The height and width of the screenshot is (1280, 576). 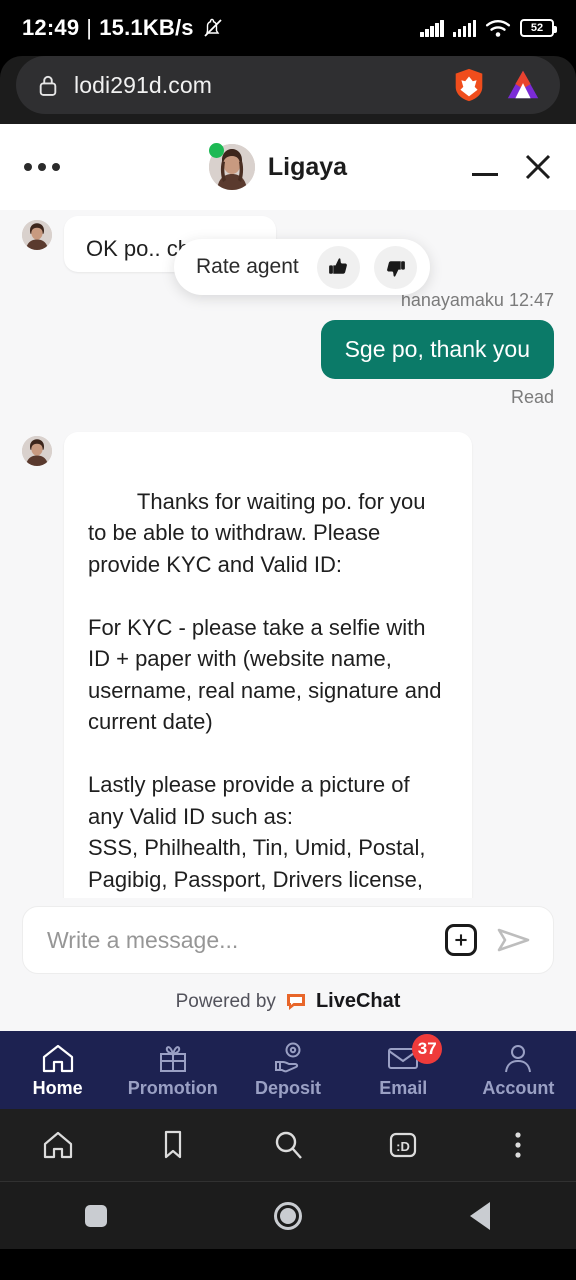 What do you see at coordinates (288, 1058) in the screenshot?
I see `hand-coin-icon` at bounding box center [288, 1058].